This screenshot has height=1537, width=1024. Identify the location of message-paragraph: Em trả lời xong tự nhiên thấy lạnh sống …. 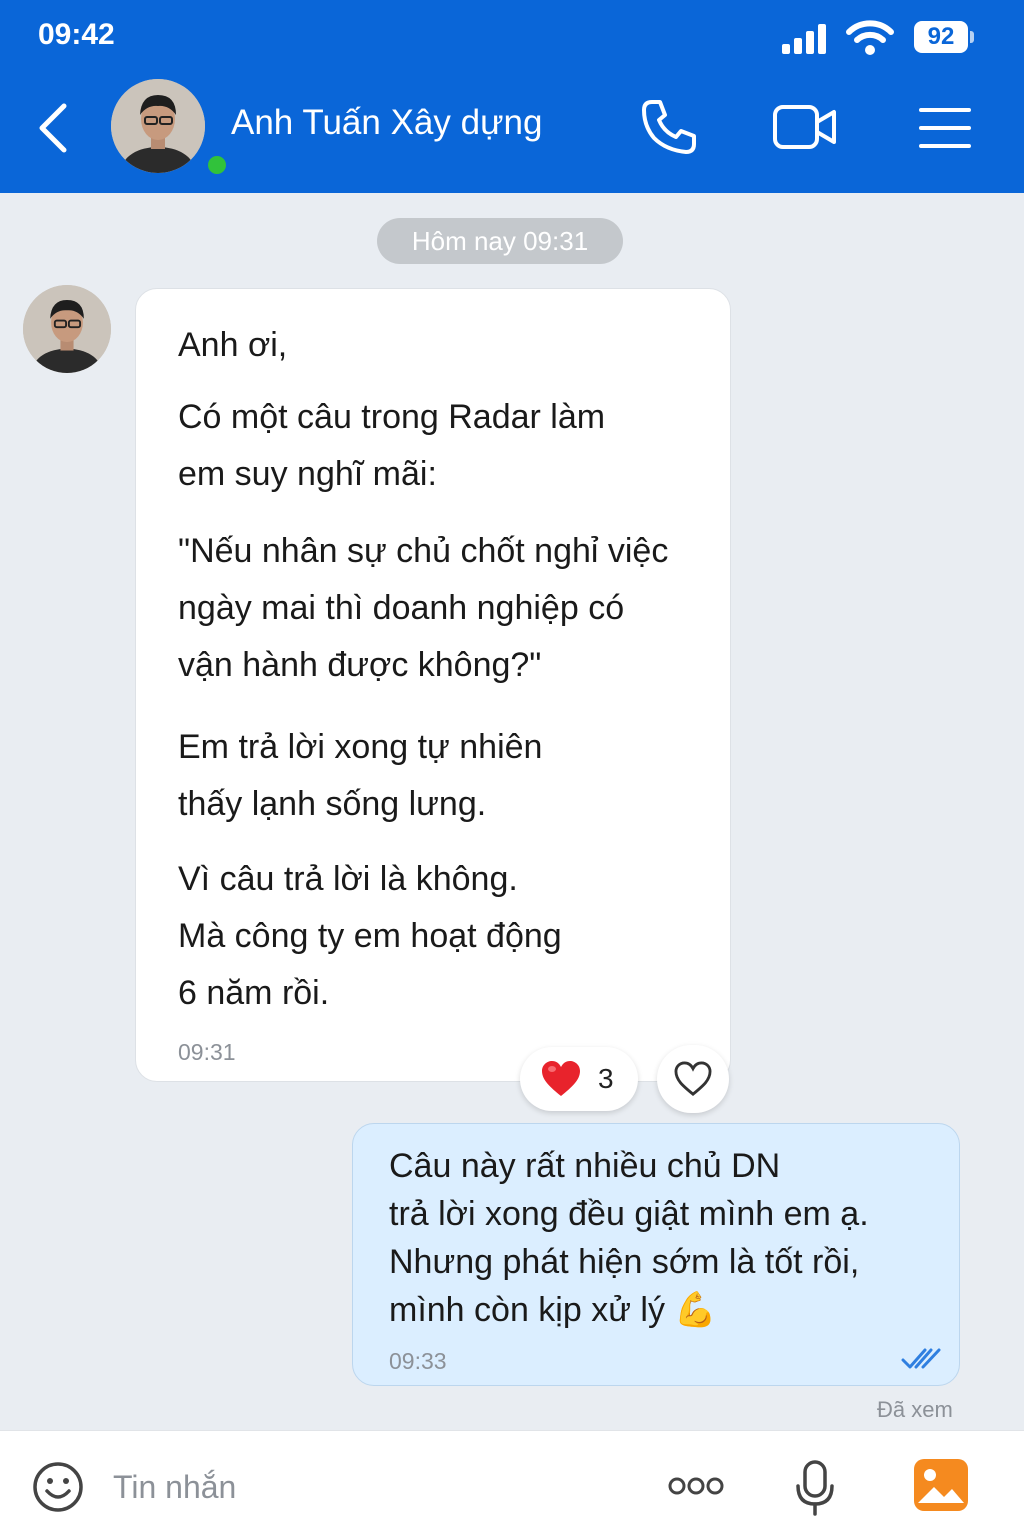
(360, 775).